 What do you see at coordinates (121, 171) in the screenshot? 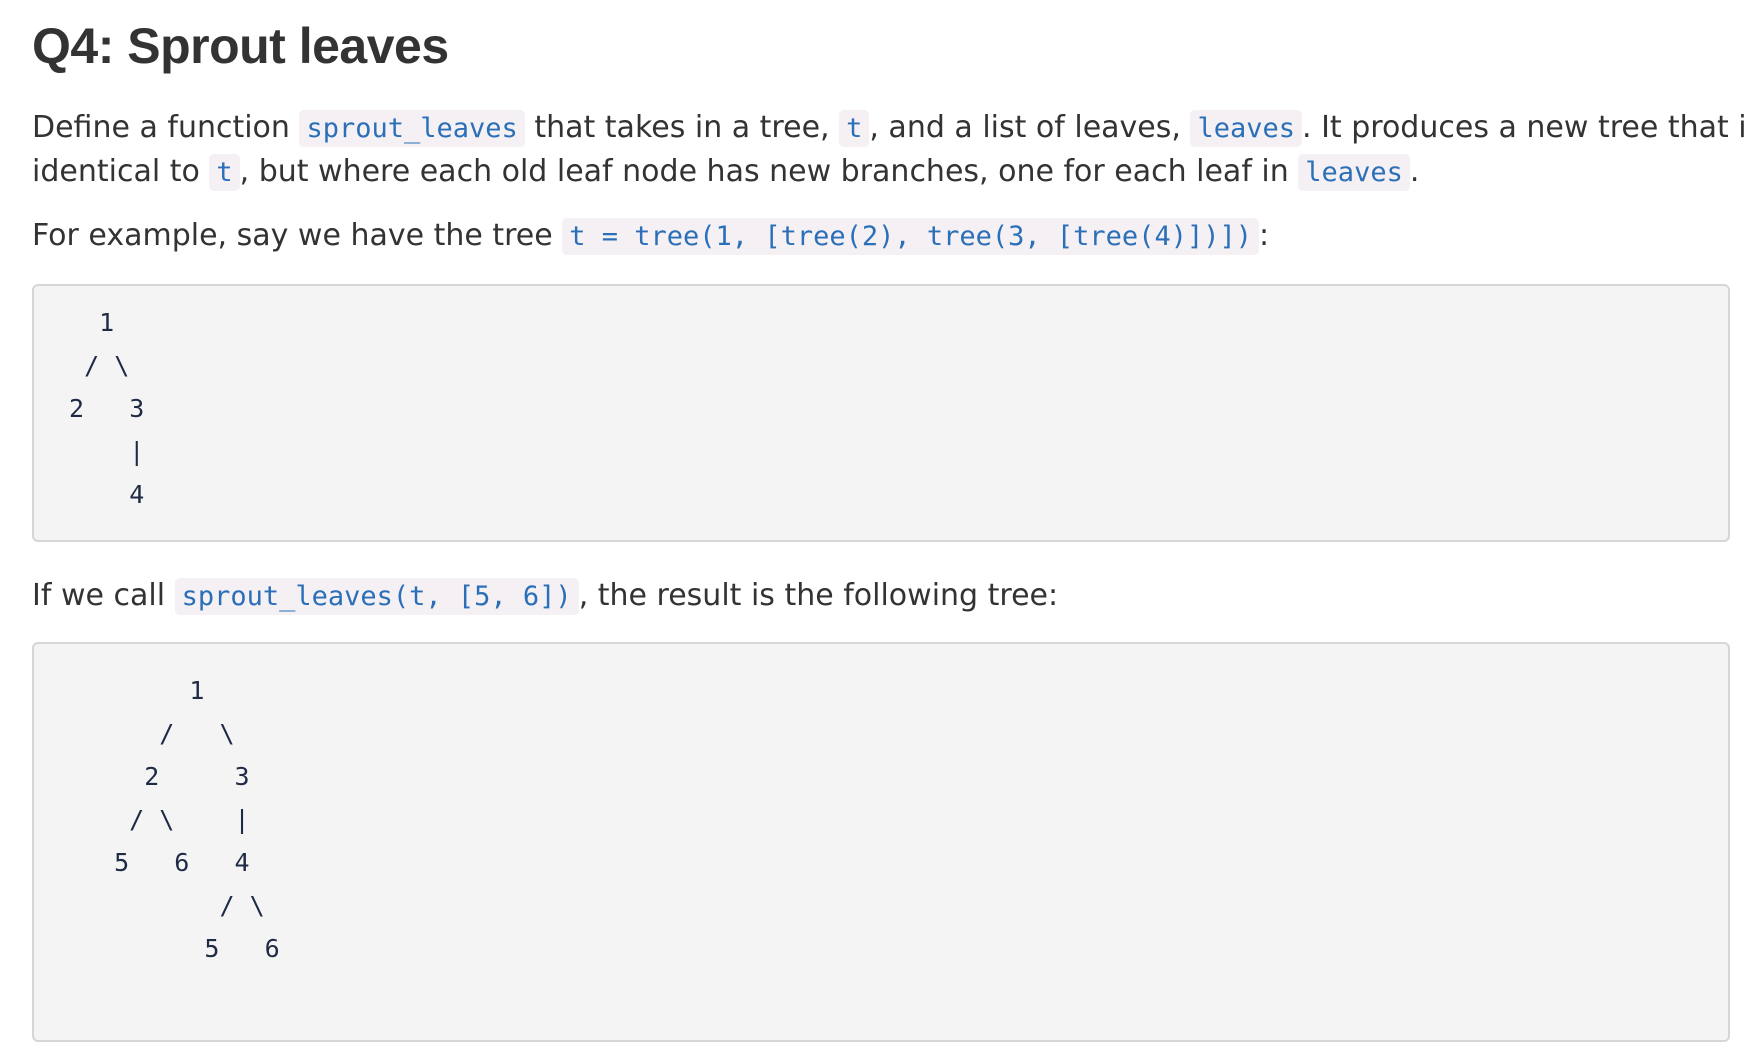
I see `paragraph-text: identical to` at bounding box center [121, 171].